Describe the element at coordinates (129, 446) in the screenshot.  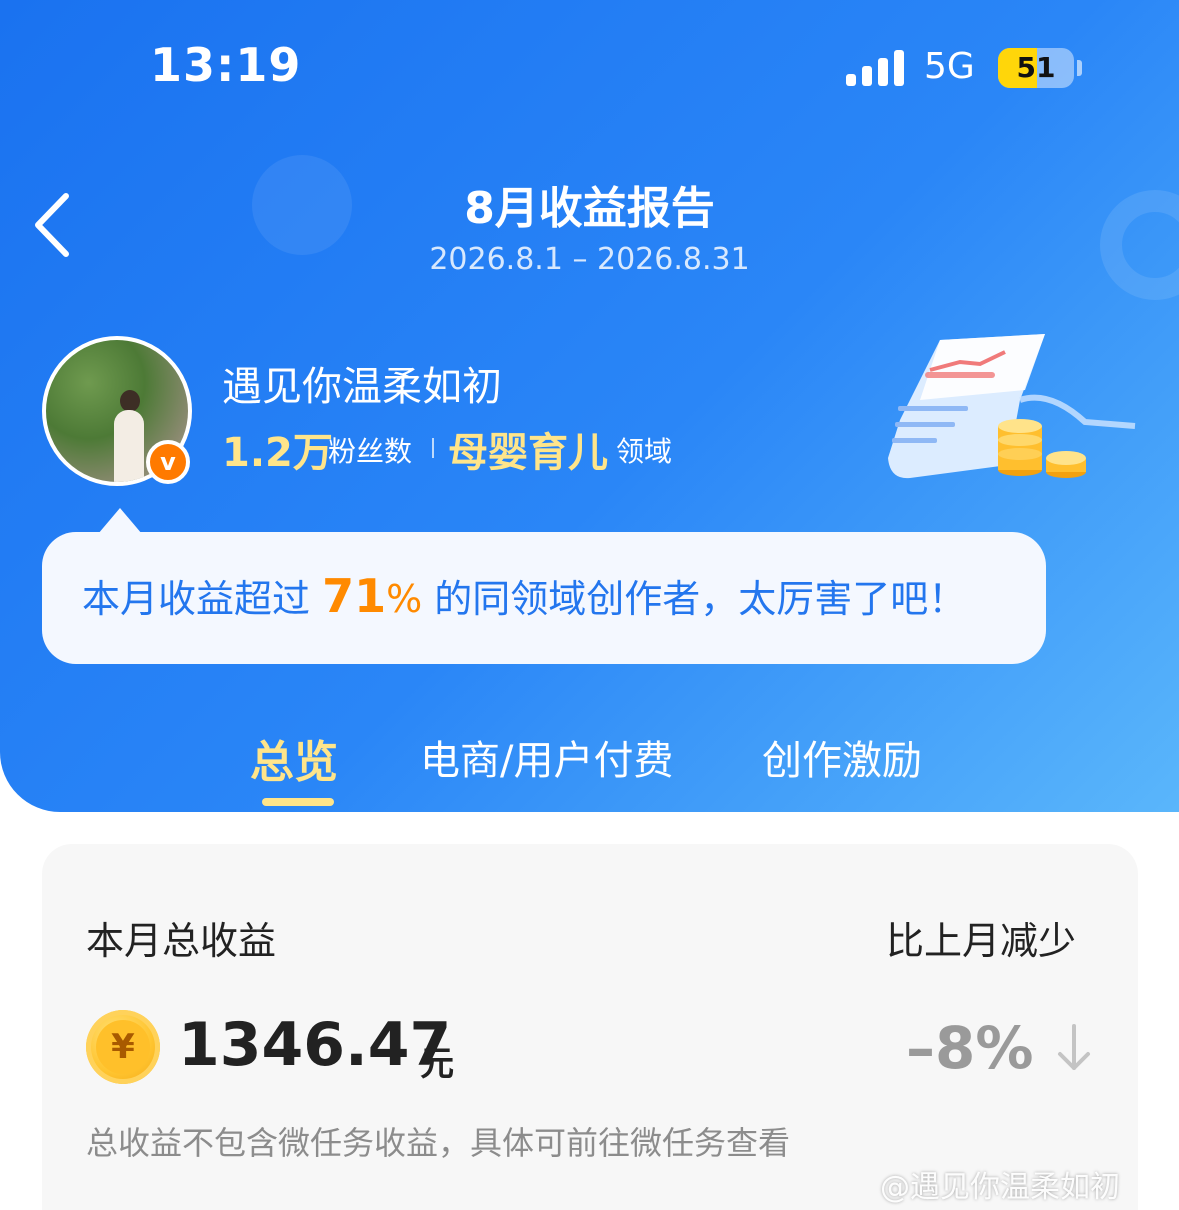
I see `avatar-figure-body` at that location.